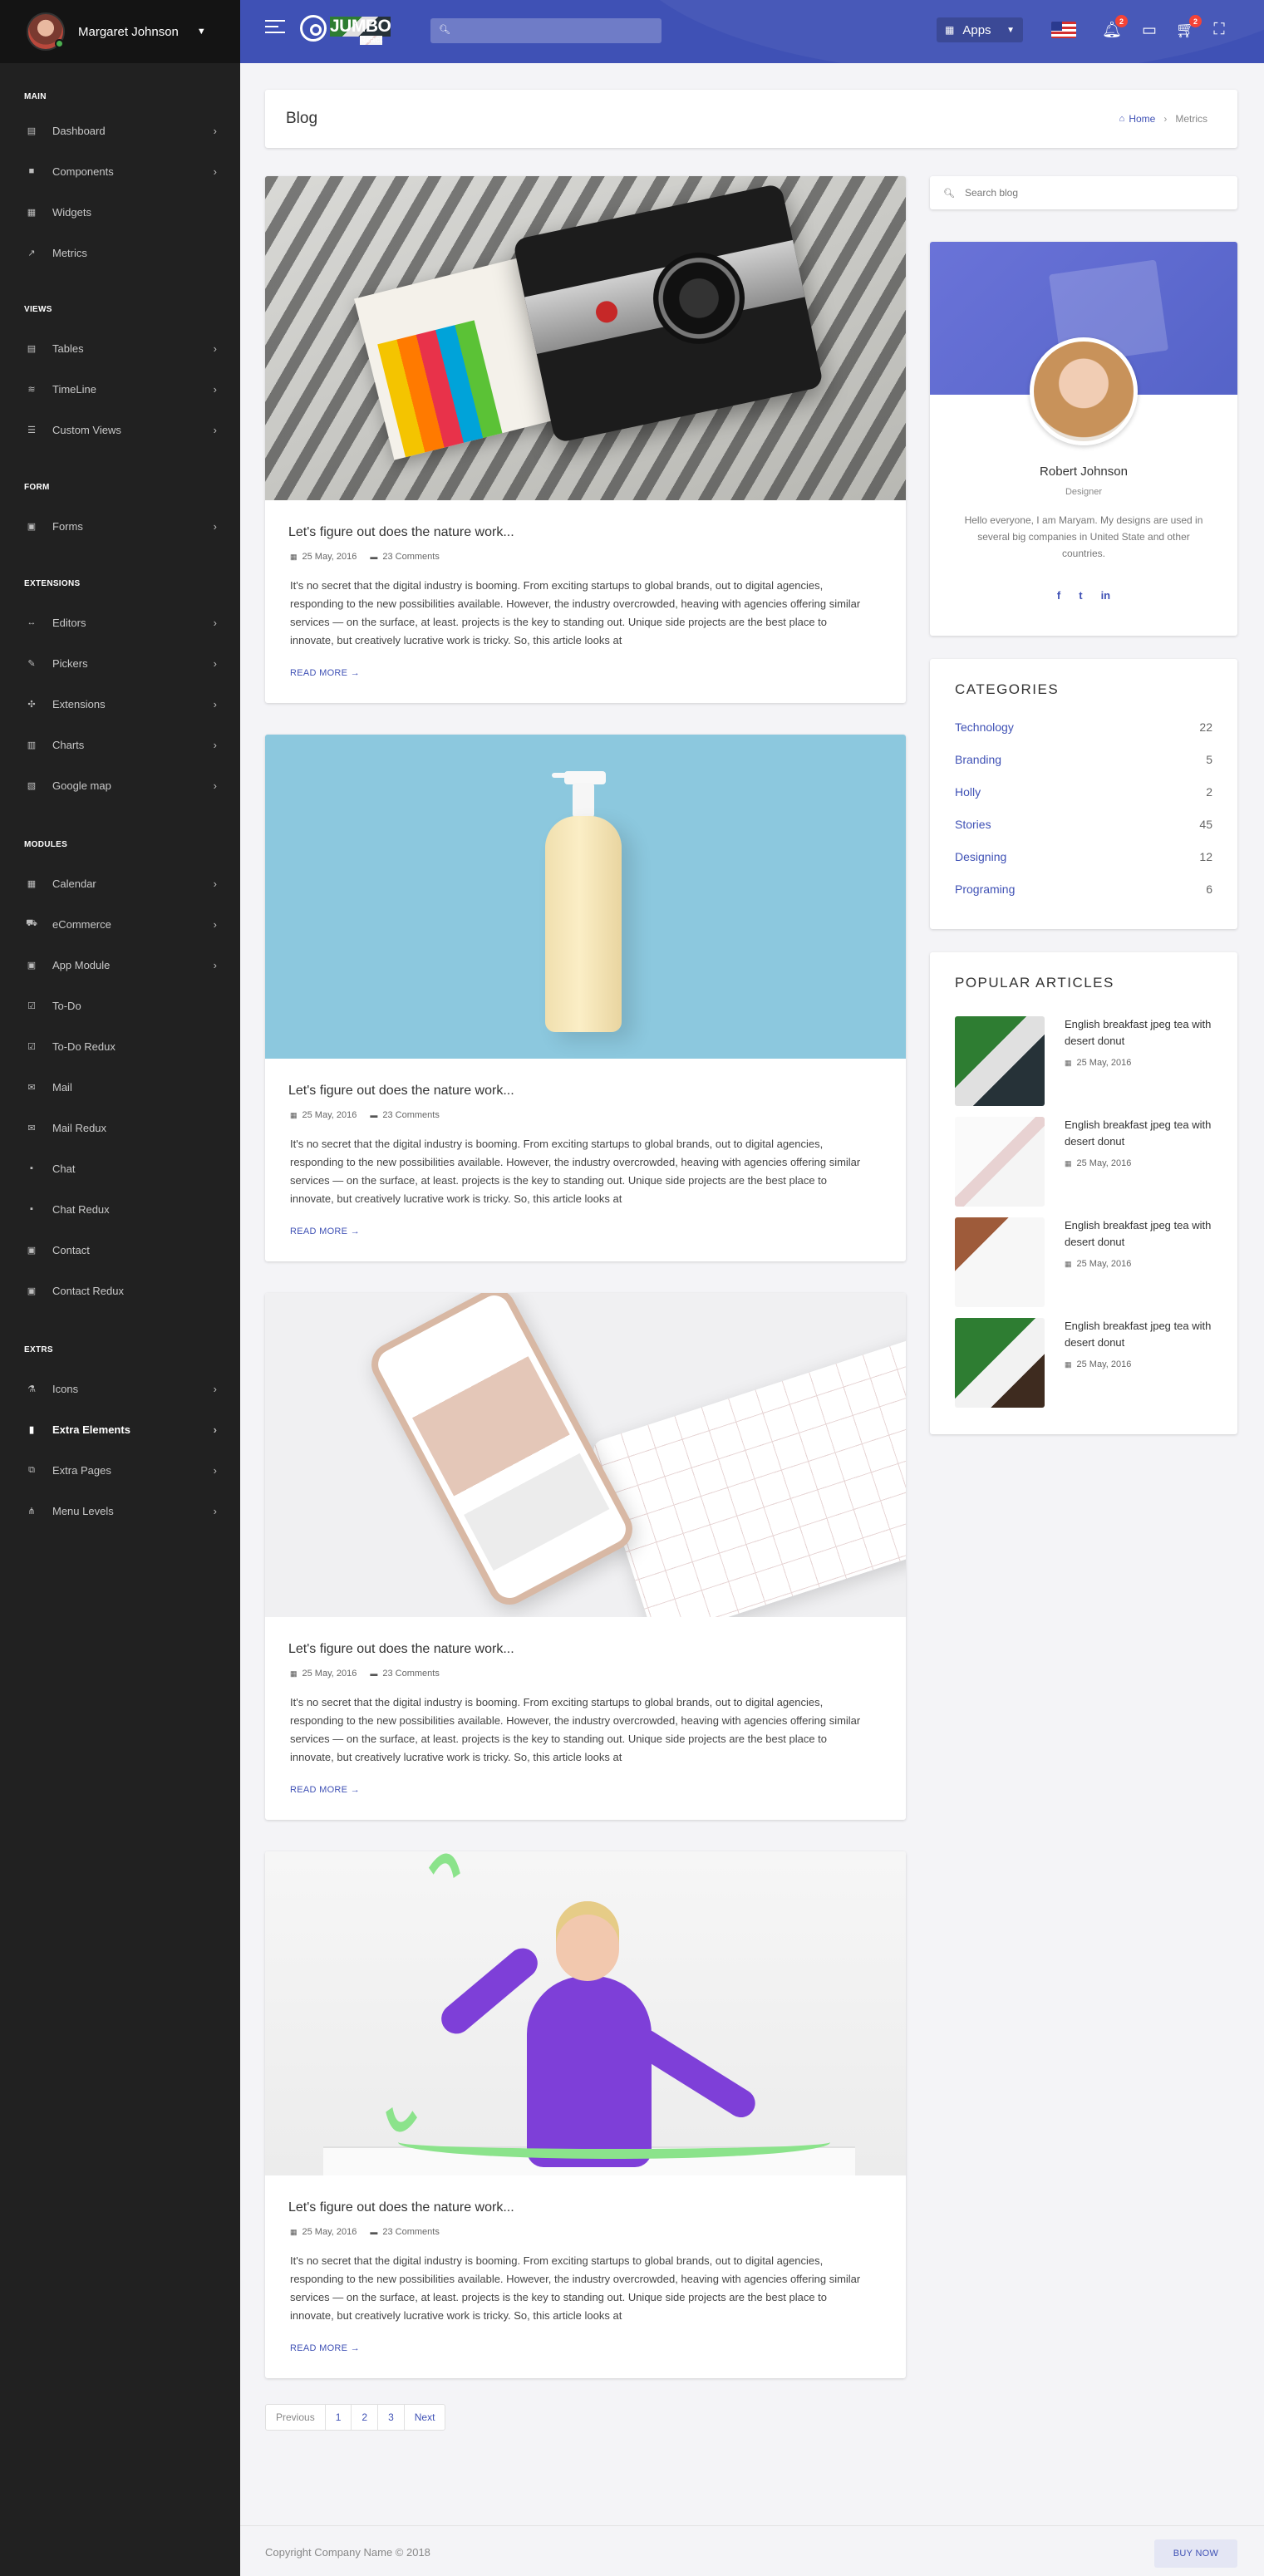  I want to click on twitter-icon: t, so click(1080, 595).